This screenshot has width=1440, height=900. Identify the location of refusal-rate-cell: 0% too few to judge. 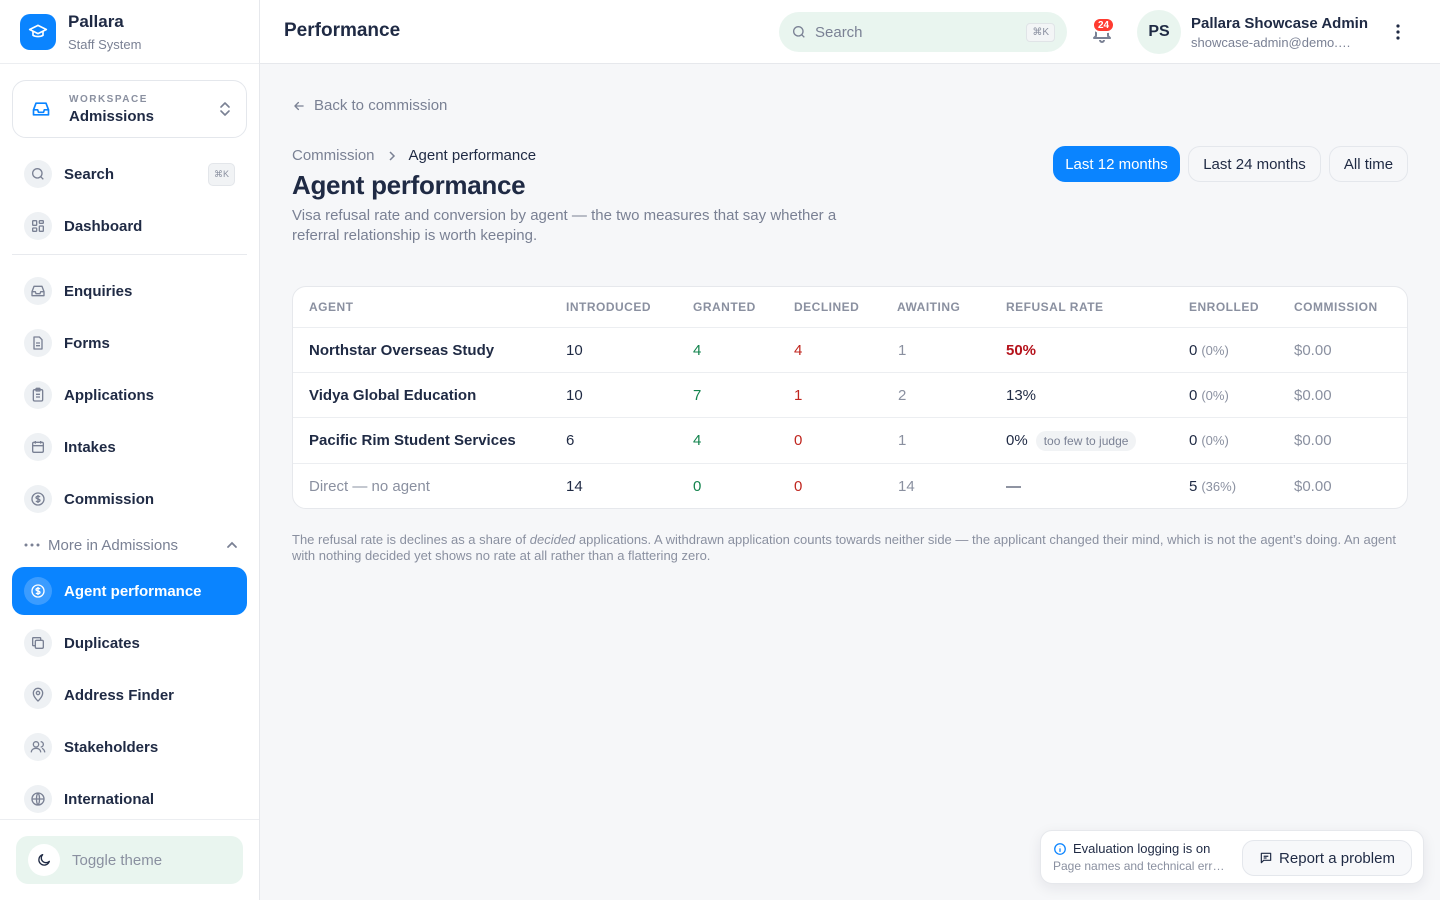
(1071, 440).